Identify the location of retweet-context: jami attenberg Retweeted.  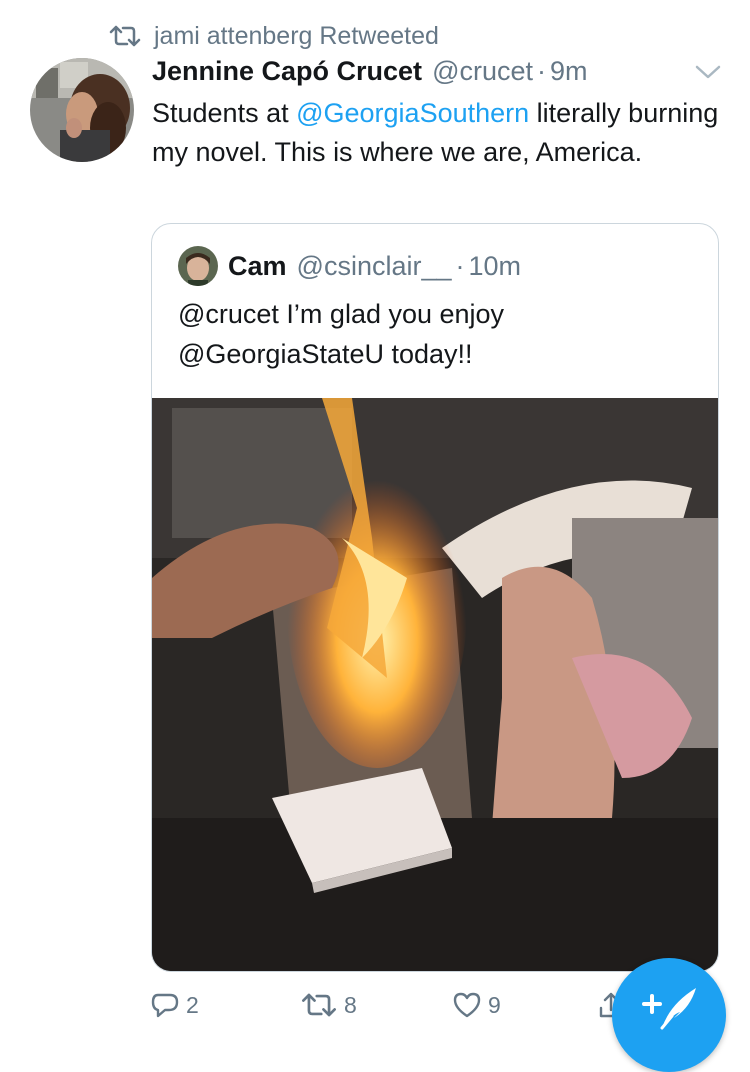
(273, 36).